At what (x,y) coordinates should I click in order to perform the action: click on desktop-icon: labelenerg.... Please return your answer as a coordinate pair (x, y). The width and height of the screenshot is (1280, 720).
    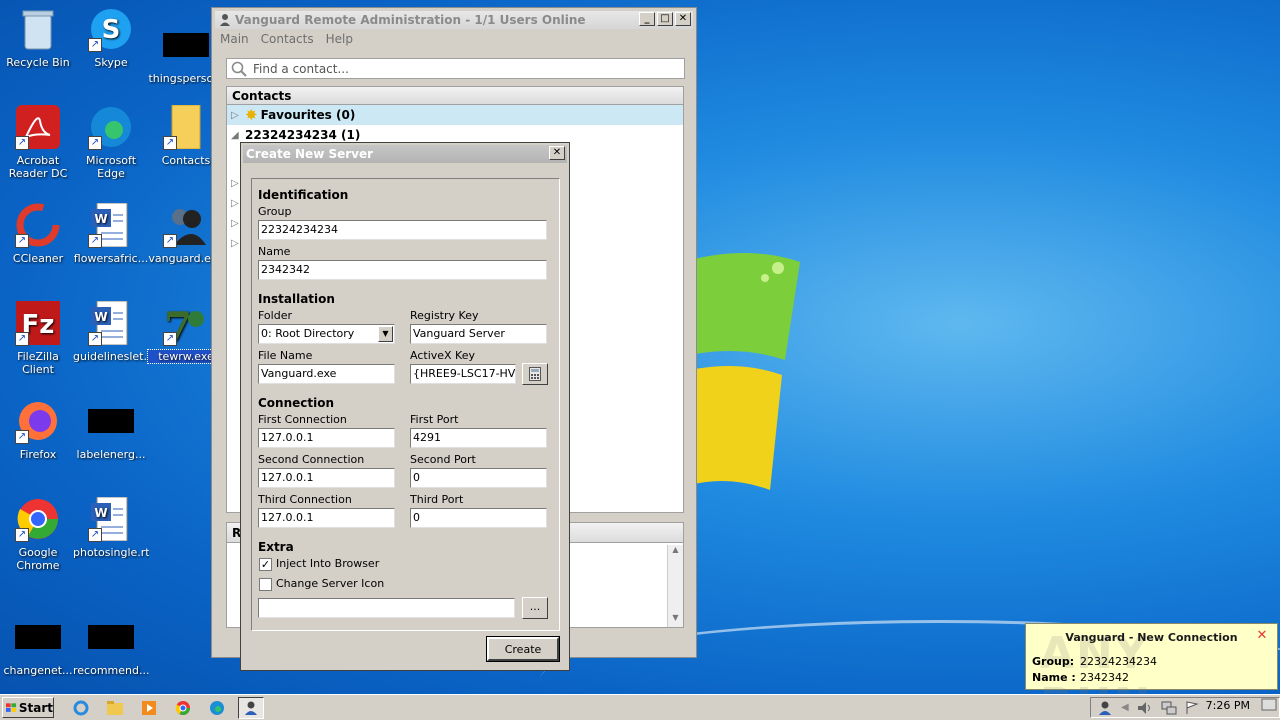
    Looking at the image, I should click on (111, 429).